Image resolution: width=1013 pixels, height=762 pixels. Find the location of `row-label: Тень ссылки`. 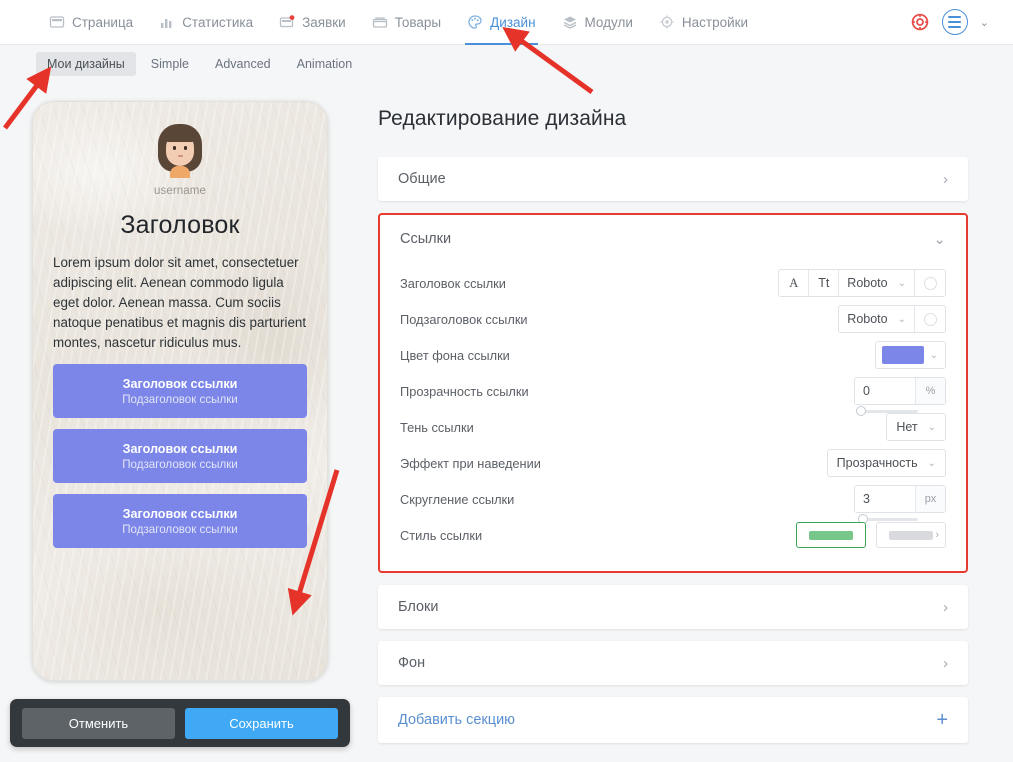

row-label: Тень ссылки is located at coordinates (437, 427).